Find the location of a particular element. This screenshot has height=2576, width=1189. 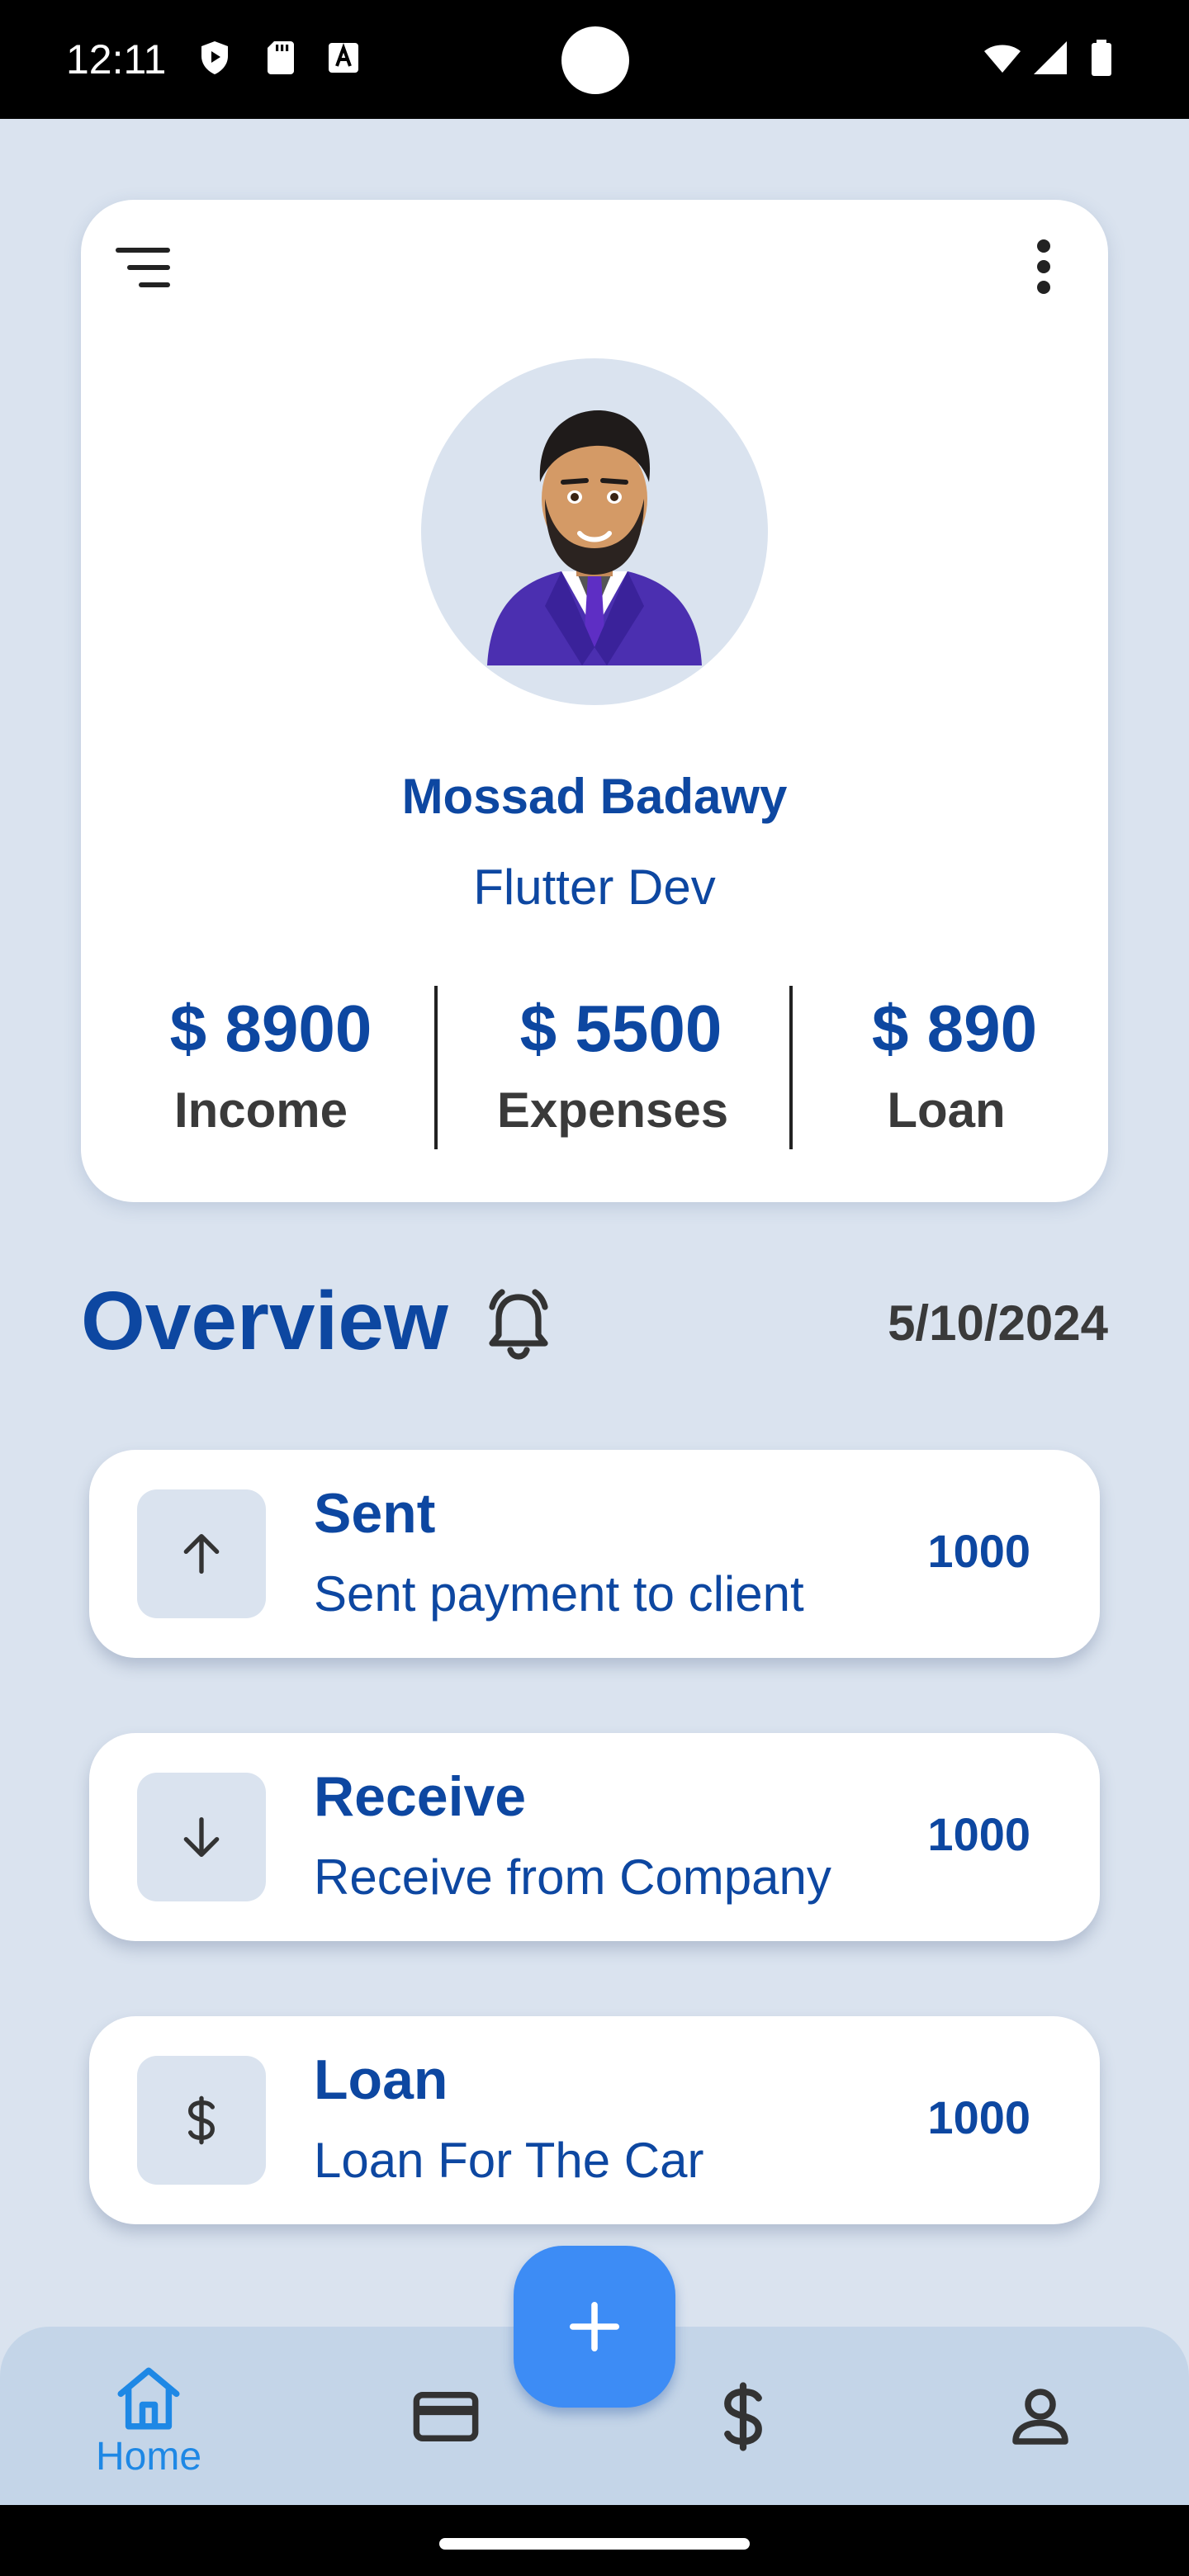

expenses-label: Expenses is located at coordinates (612, 1110).